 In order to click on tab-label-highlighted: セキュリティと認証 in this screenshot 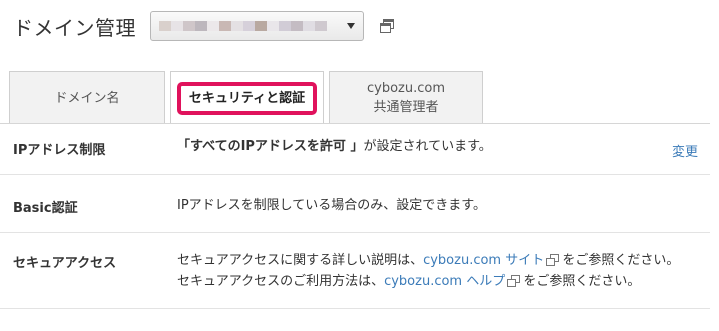, I will do `click(247, 98)`.